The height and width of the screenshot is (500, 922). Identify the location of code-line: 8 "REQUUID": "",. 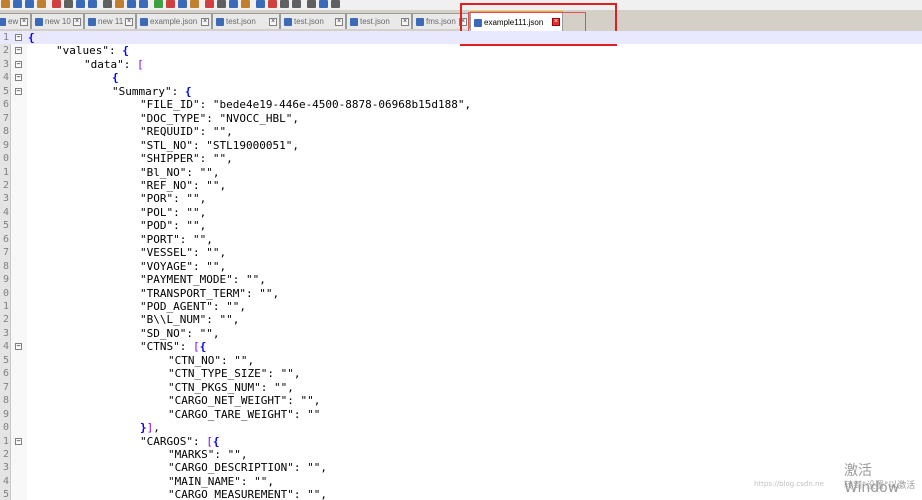
(461, 131).